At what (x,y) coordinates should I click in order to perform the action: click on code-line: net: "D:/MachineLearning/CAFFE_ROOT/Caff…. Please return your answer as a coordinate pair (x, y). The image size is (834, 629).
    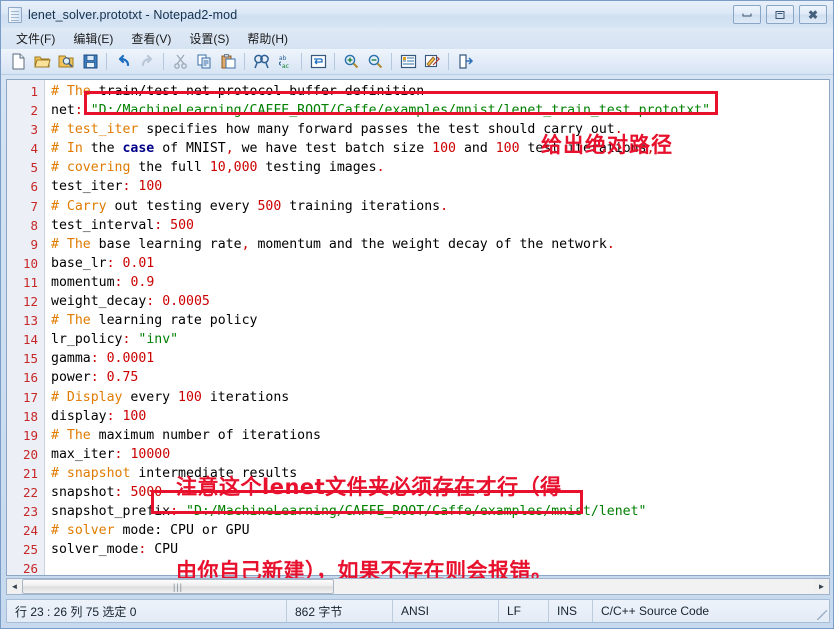
    Looking at the image, I should click on (381, 111).